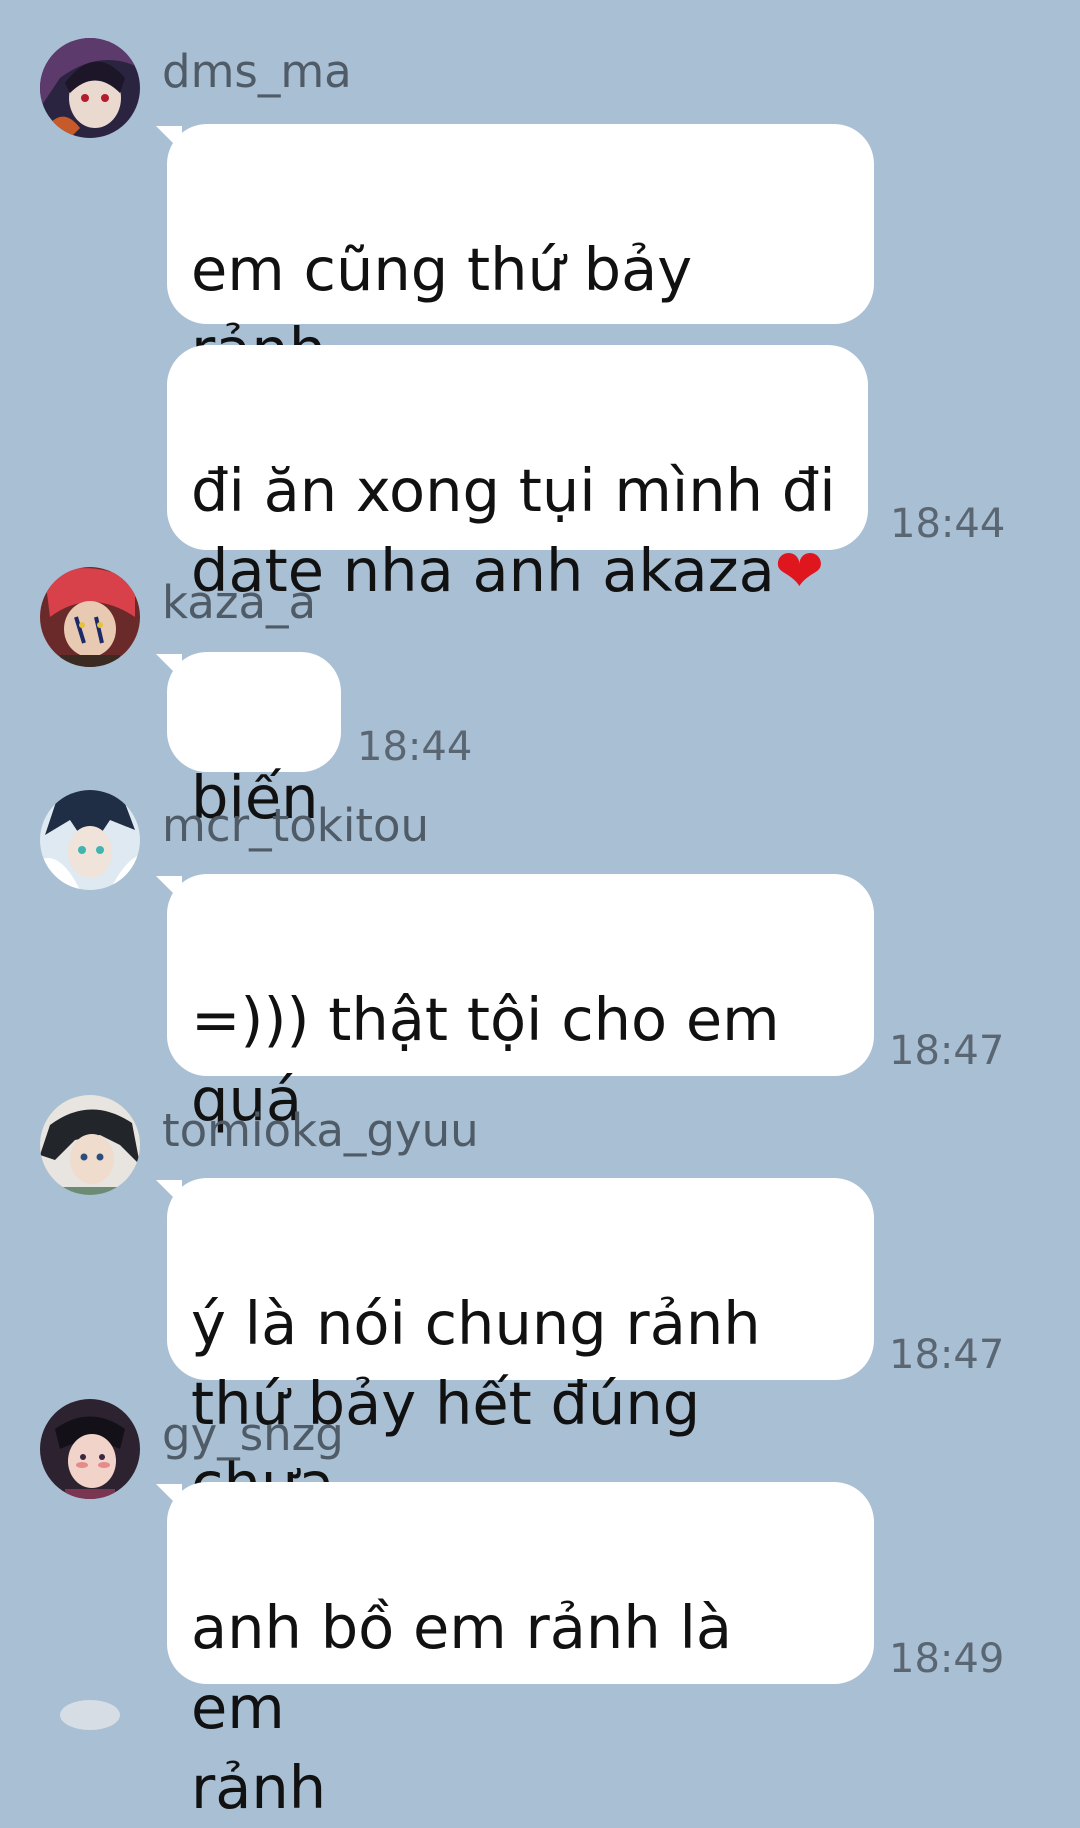  Describe the element at coordinates (253, 1434) in the screenshot. I see `username: gy_snzg` at that location.